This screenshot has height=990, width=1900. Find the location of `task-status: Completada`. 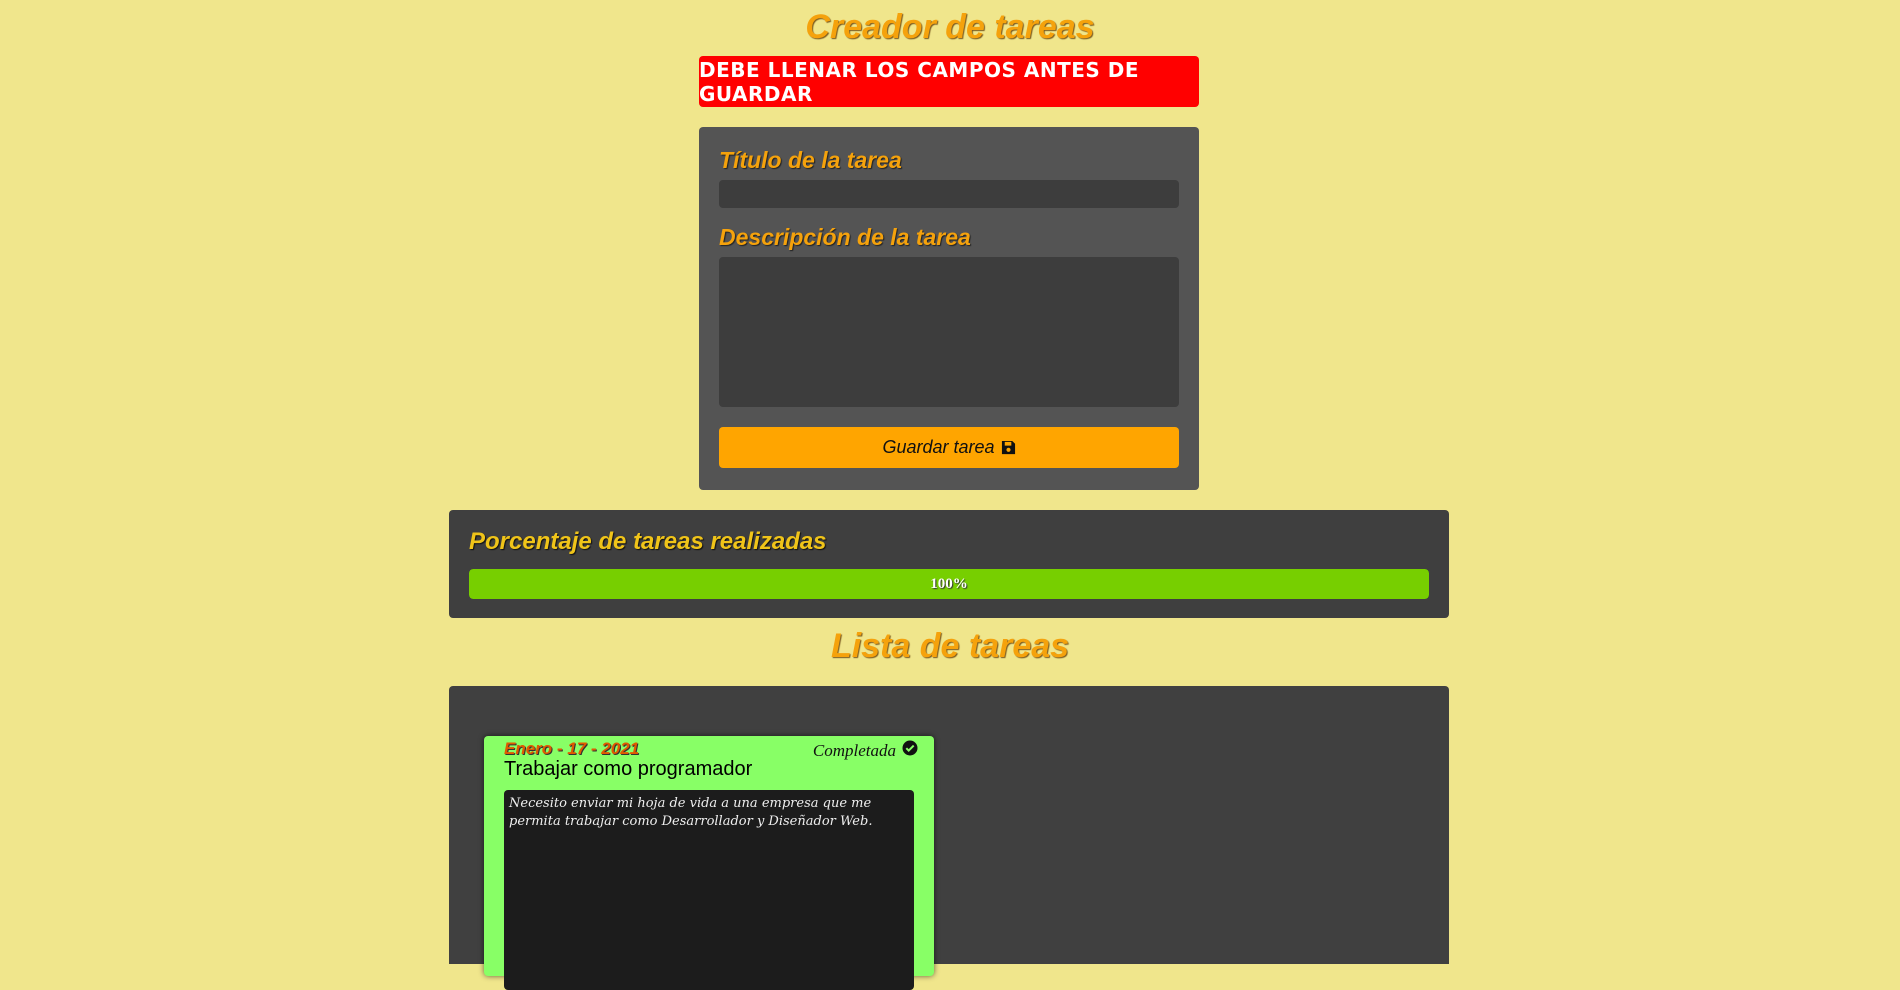

task-status: Completada is located at coordinates (865, 750).